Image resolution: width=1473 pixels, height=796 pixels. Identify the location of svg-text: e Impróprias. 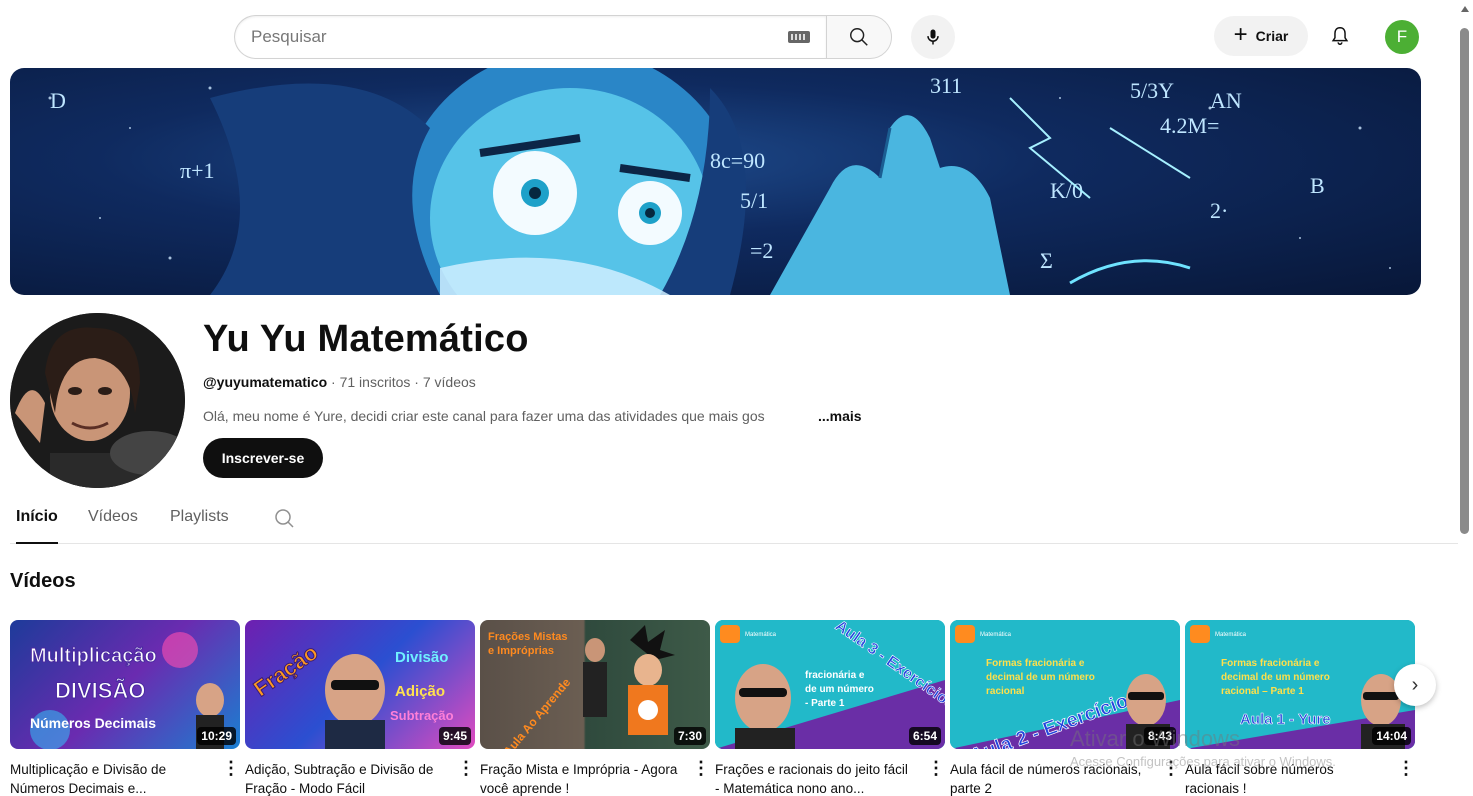
(521, 651).